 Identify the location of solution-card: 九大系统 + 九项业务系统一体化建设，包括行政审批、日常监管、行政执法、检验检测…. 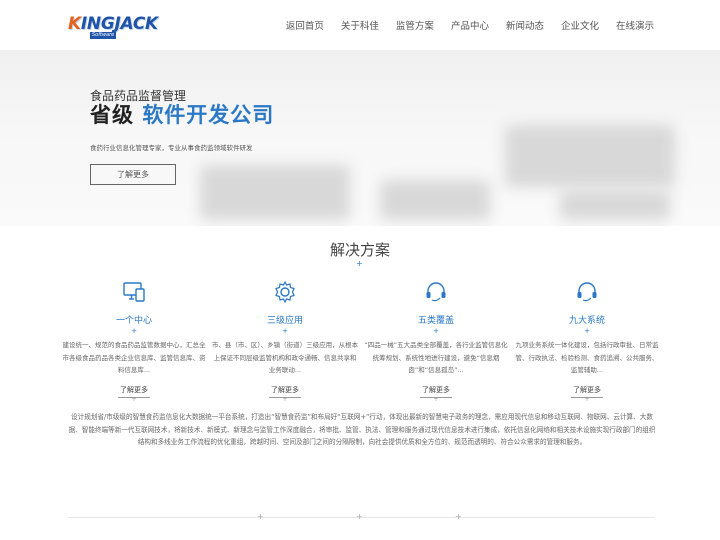
(587, 339).